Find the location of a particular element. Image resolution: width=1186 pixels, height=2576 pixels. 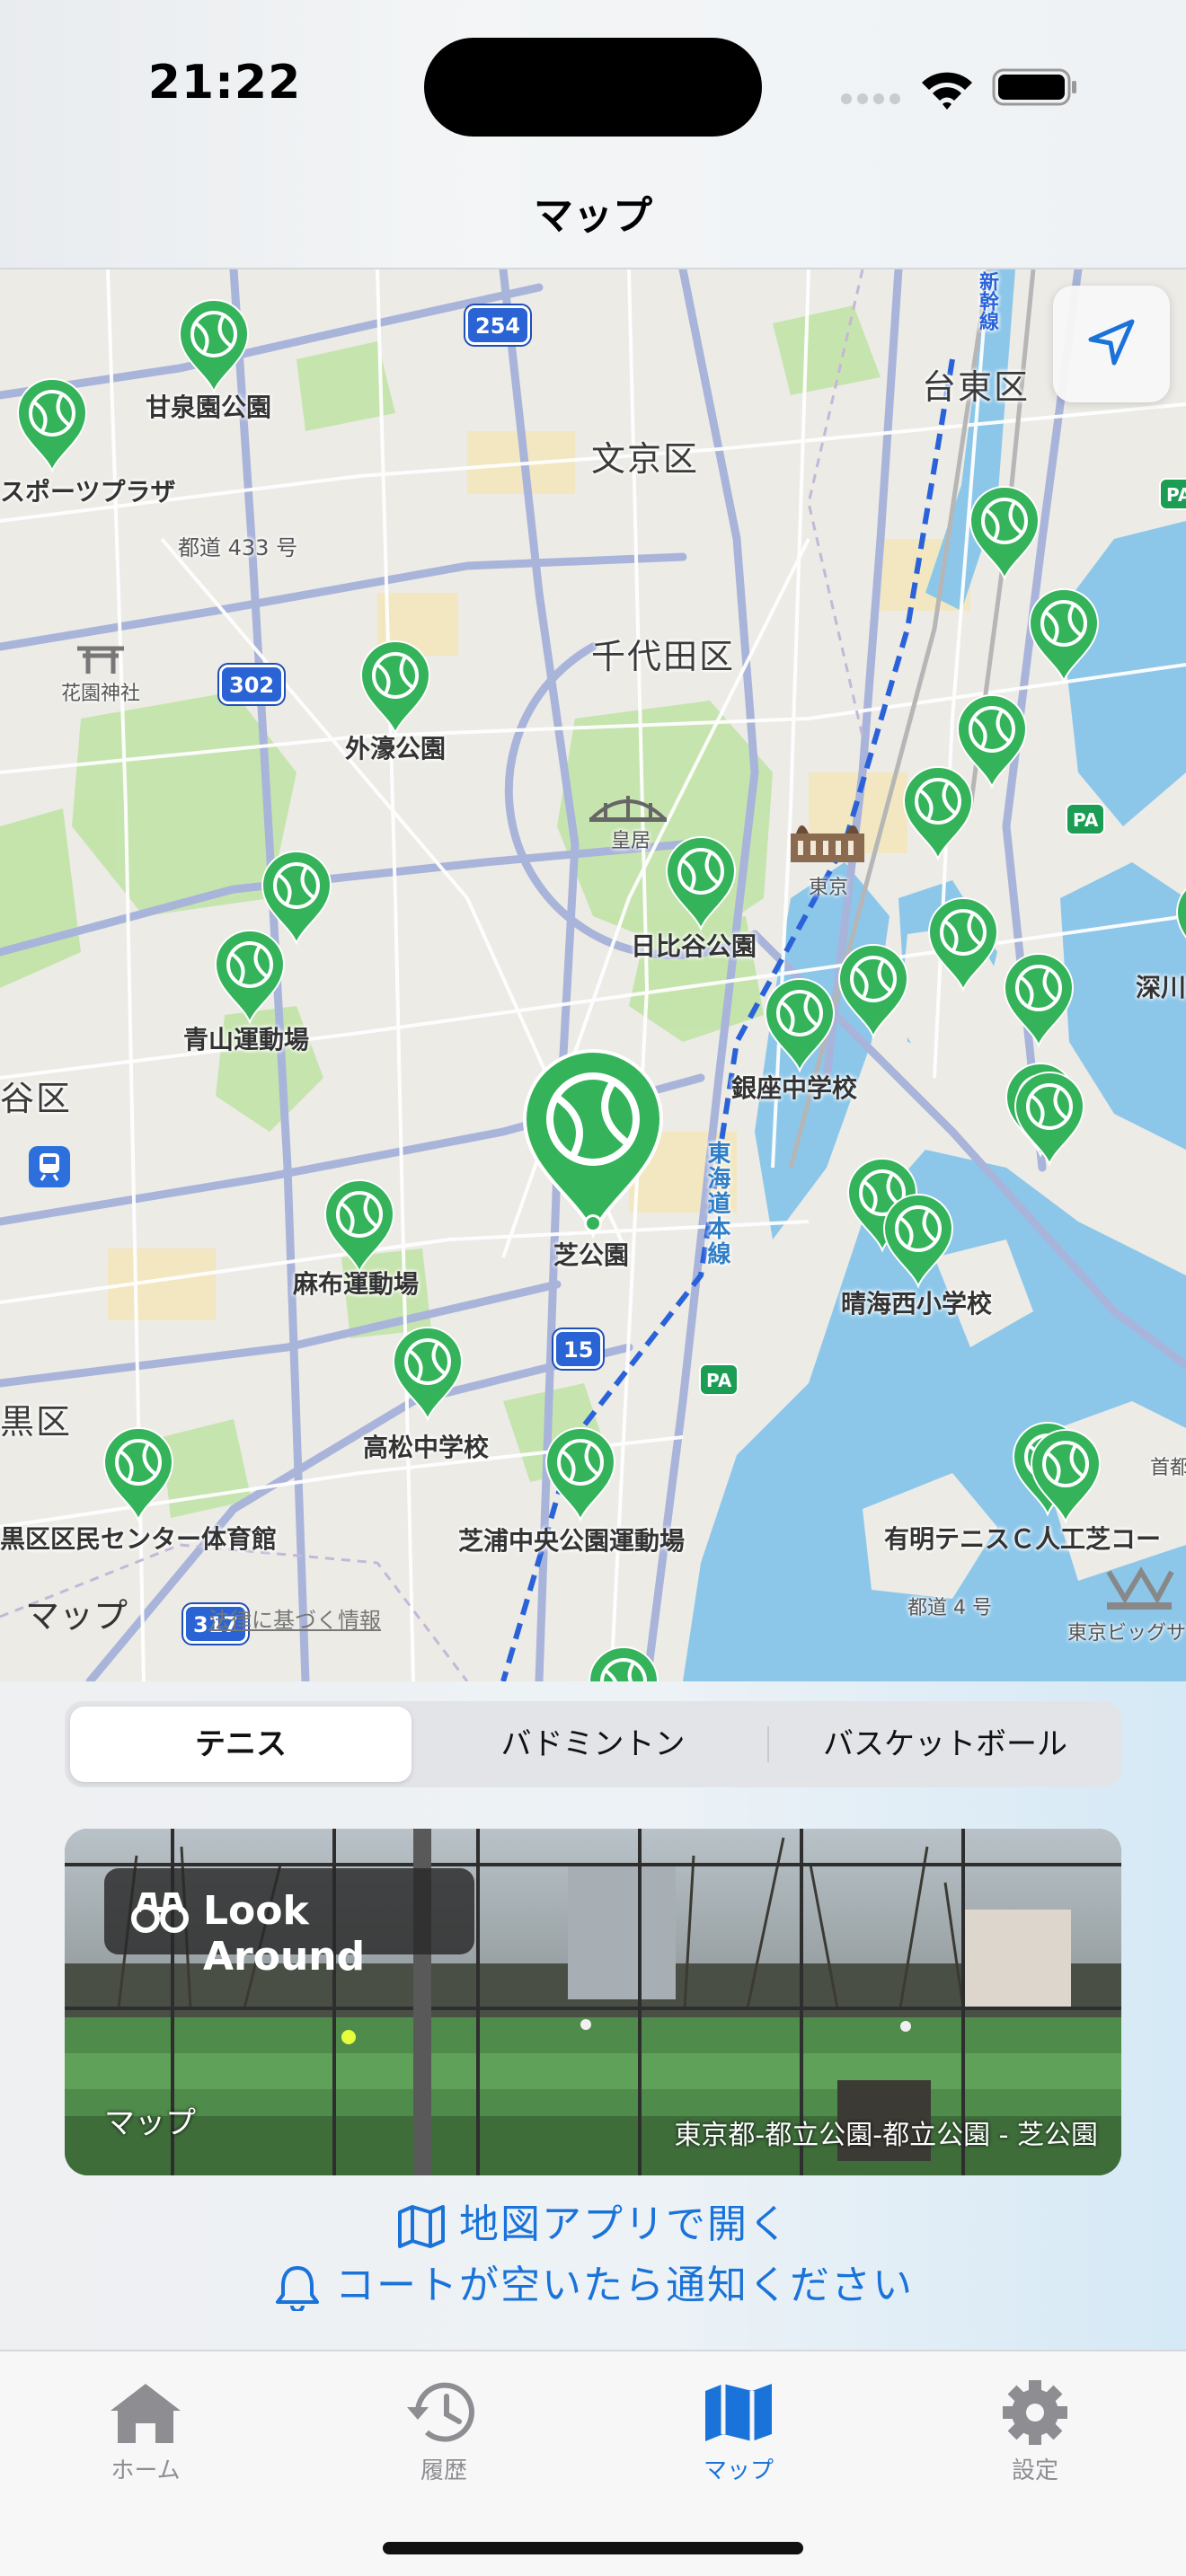

segment-badminton: バドミントン is located at coordinates (593, 1744).